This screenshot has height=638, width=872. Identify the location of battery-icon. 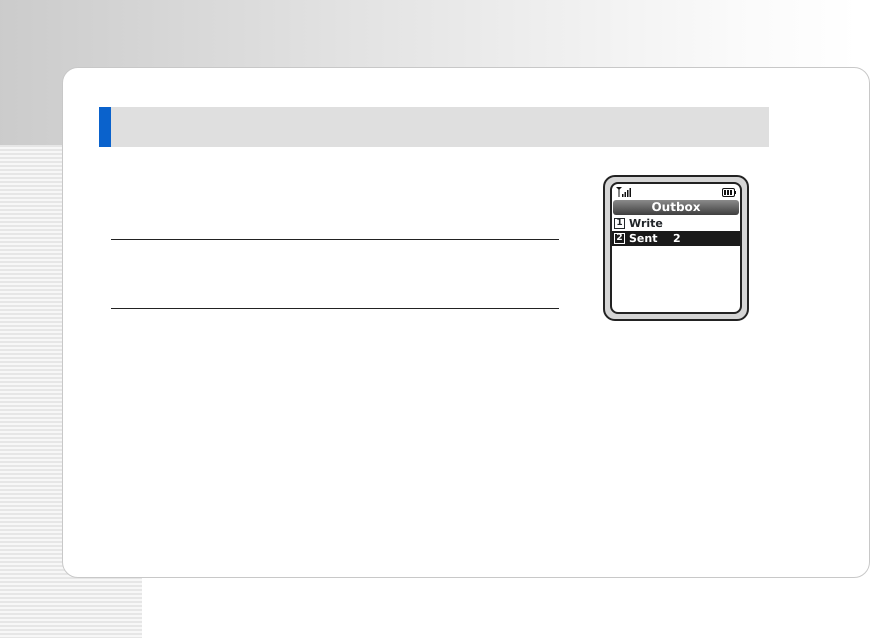
(729, 192).